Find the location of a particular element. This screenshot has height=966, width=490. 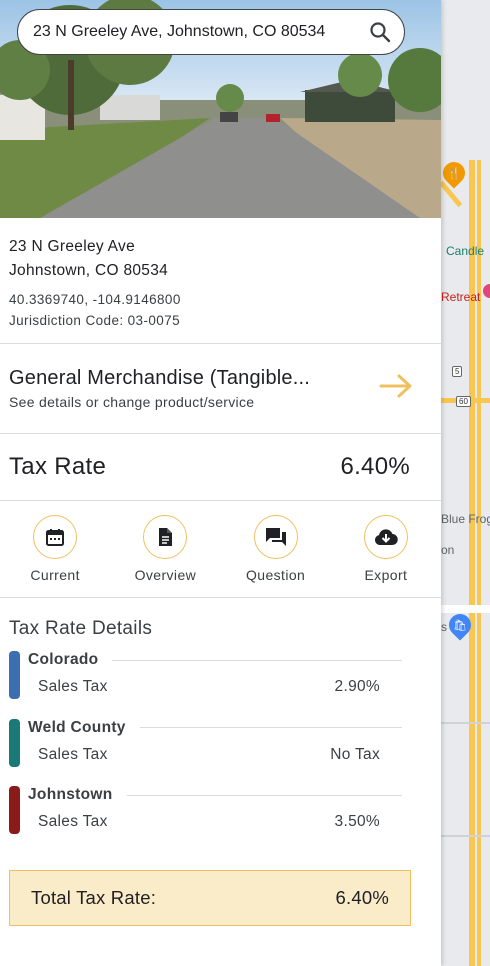

overview-button: Overview is located at coordinates (165, 556).